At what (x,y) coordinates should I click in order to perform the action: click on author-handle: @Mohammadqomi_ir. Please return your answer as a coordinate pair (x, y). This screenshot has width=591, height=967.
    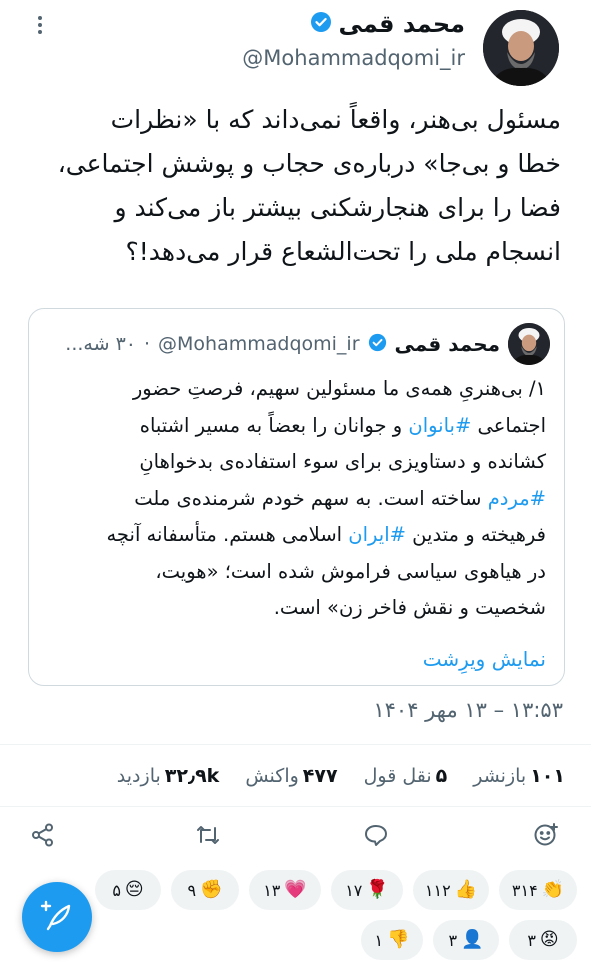
    Looking at the image, I should click on (353, 58).